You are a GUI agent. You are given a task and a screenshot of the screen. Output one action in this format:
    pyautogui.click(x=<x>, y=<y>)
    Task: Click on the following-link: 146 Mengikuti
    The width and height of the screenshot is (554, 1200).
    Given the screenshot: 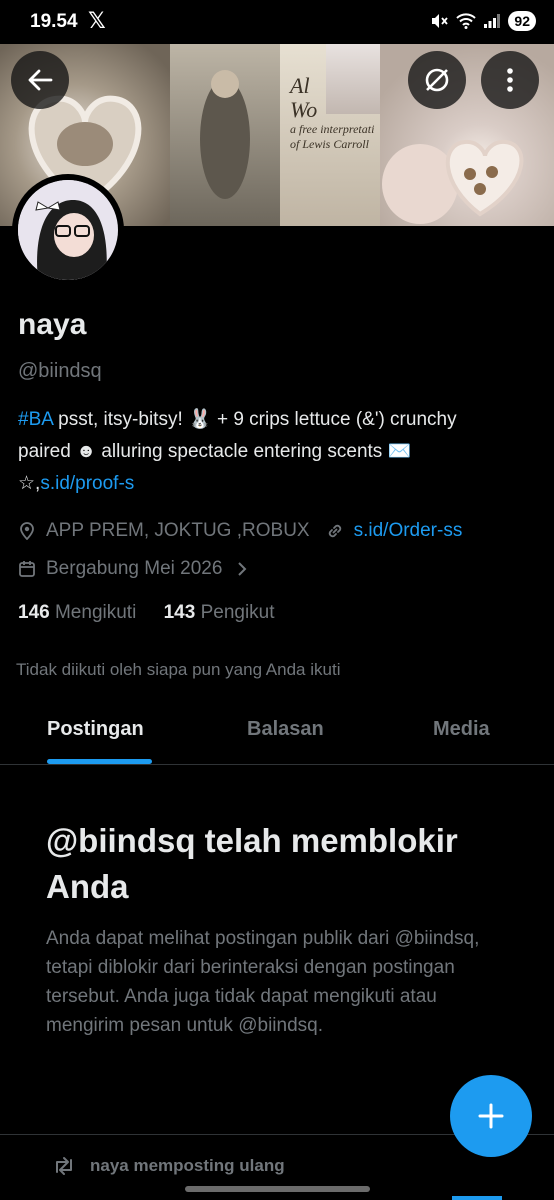 What is the action you would take?
    pyautogui.click(x=77, y=612)
    